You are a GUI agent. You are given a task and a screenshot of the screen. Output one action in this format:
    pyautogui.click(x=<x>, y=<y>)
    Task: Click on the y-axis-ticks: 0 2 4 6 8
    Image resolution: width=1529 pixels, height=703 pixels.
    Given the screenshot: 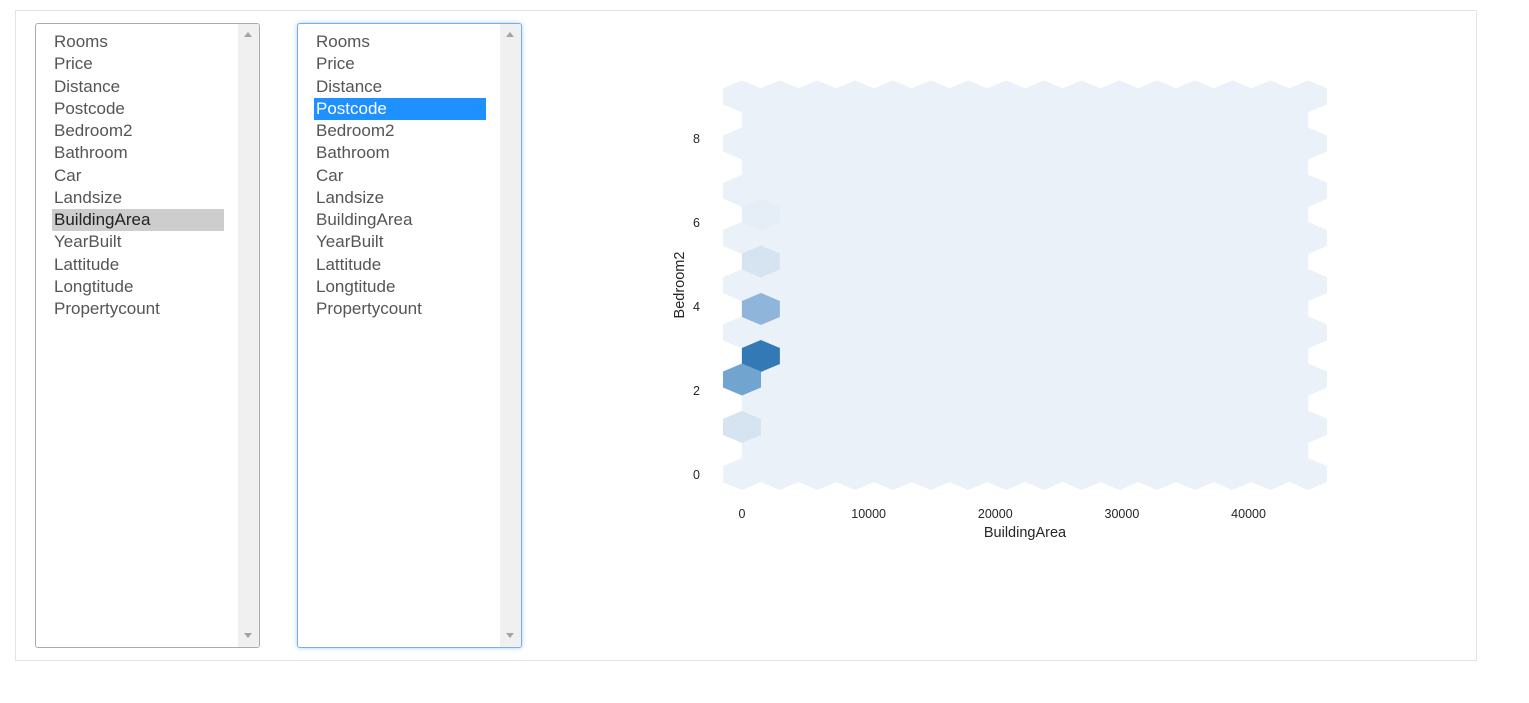 What is the action you would take?
    pyautogui.click(x=696, y=307)
    